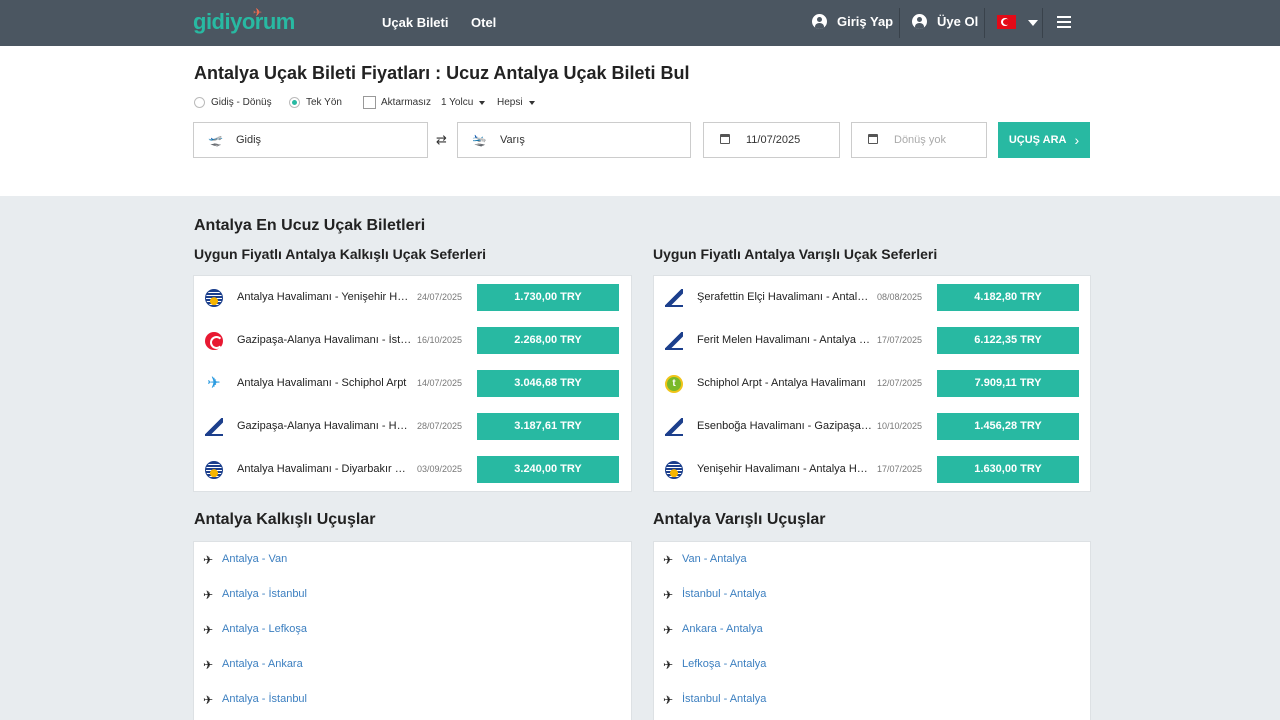  I want to click on nonstop-label: Aktarmasız, so click(406, 102).